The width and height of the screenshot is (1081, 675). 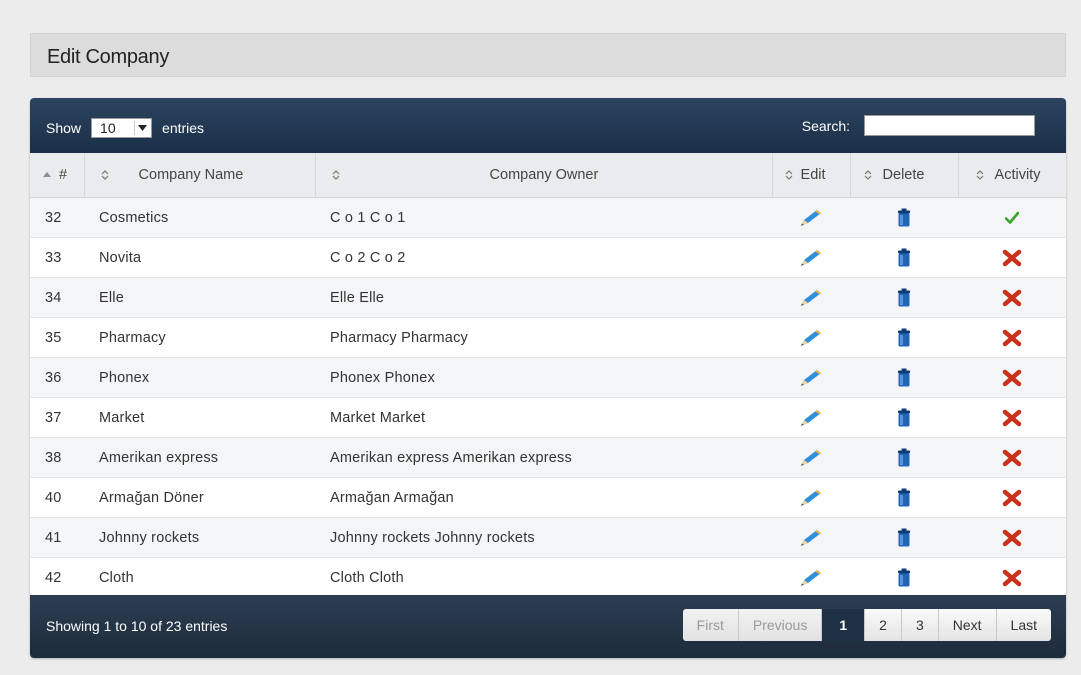 I want to click on pagination-last-button: Last, so click(x=1023, y=625).